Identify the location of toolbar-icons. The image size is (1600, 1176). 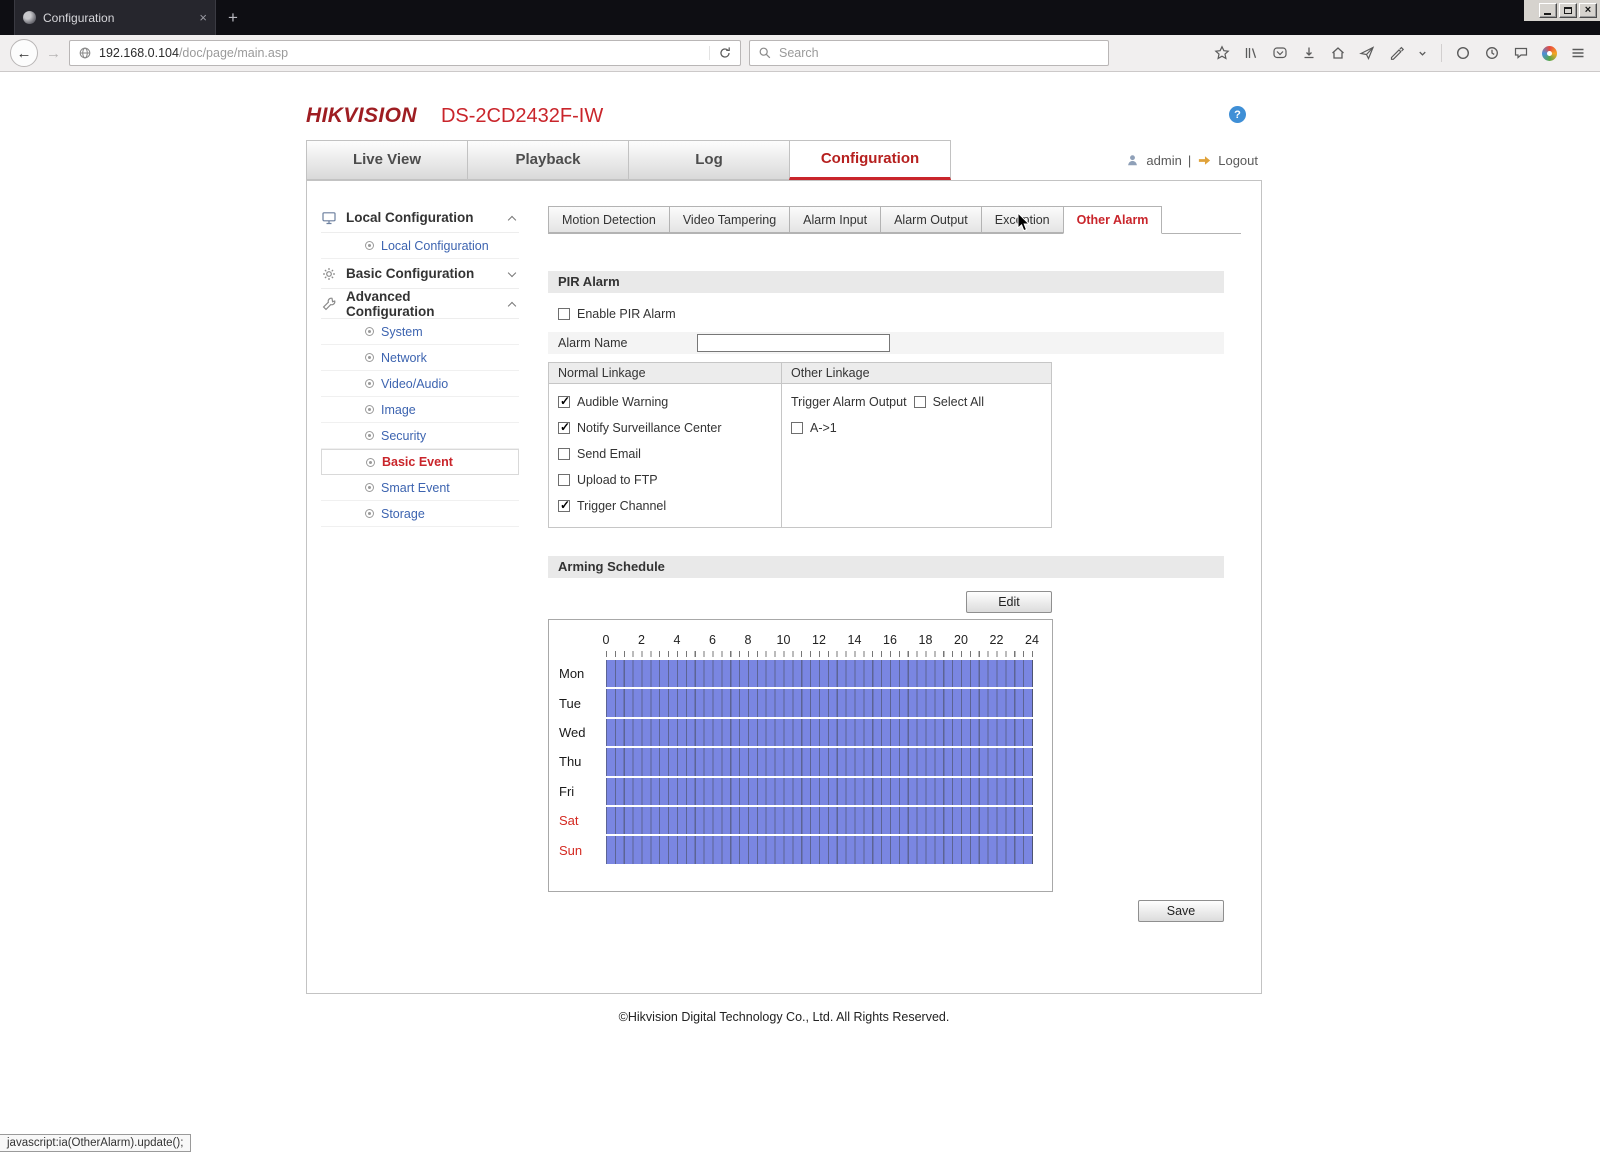
(1402, 53).